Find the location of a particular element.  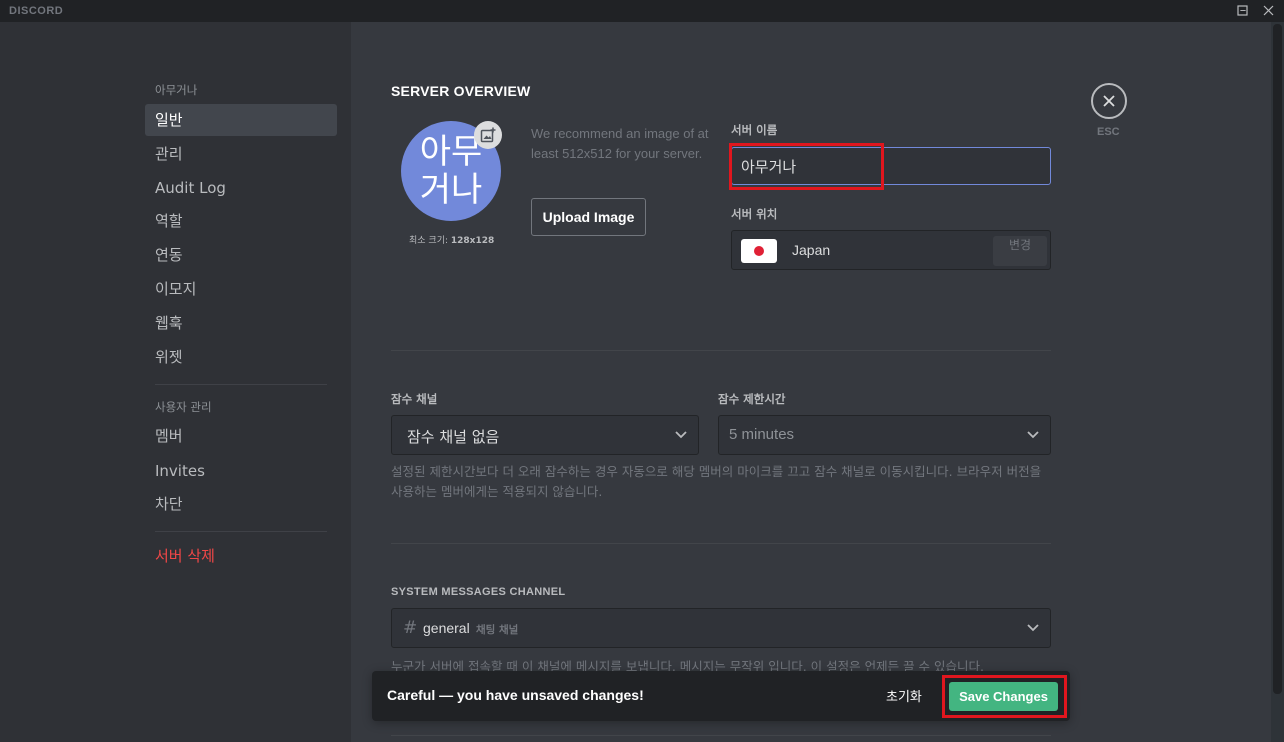

reset-button: 초기화 is located at coordinates (904, 695).